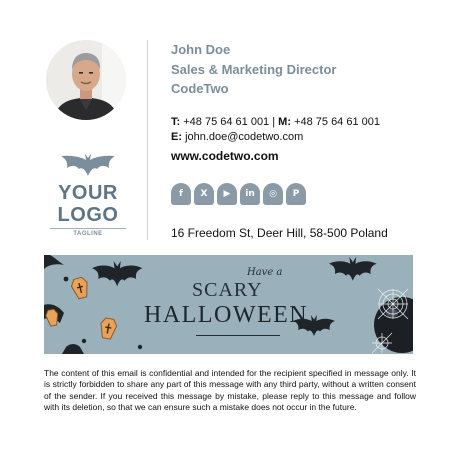 The image size is (466, 466). Describe the element at coordinates (296, 194) in the screenshot. I see `pinterest-icon: P` at that location.